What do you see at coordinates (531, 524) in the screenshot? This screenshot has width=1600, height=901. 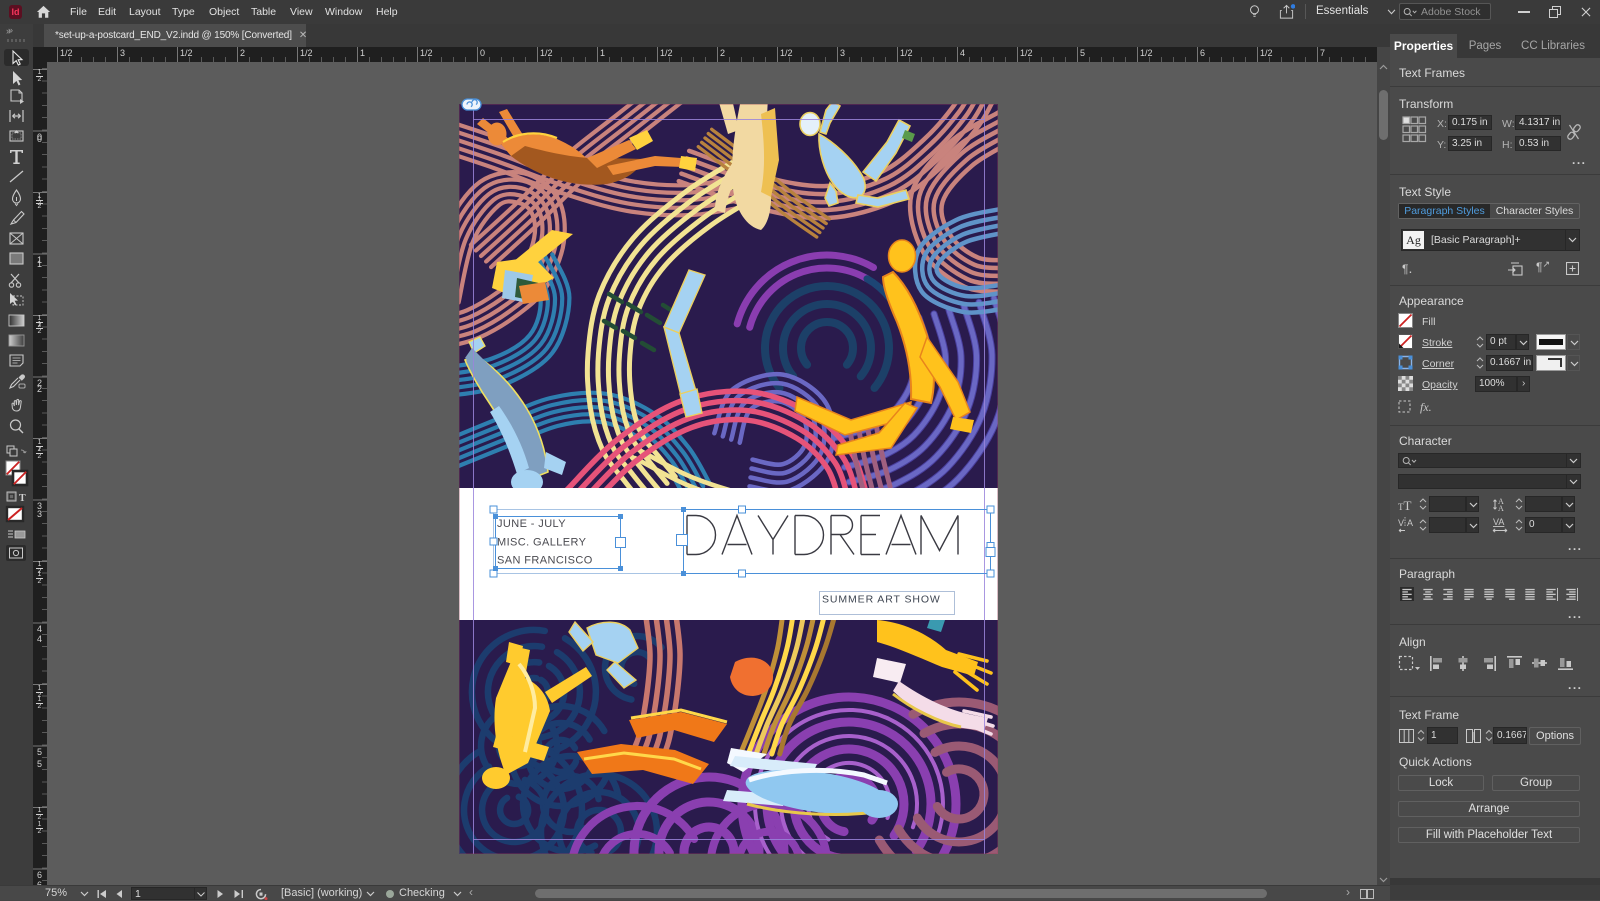 I see `svg-text: JUNE - JULY` at bounding box center [531, 524].